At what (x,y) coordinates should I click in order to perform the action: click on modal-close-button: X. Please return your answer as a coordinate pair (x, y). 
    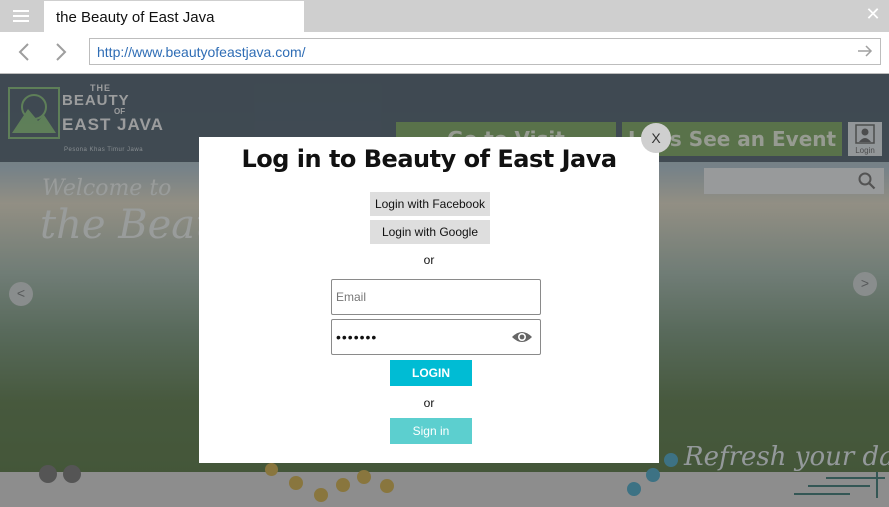
    Looking at the image, I should click on (656, 138).